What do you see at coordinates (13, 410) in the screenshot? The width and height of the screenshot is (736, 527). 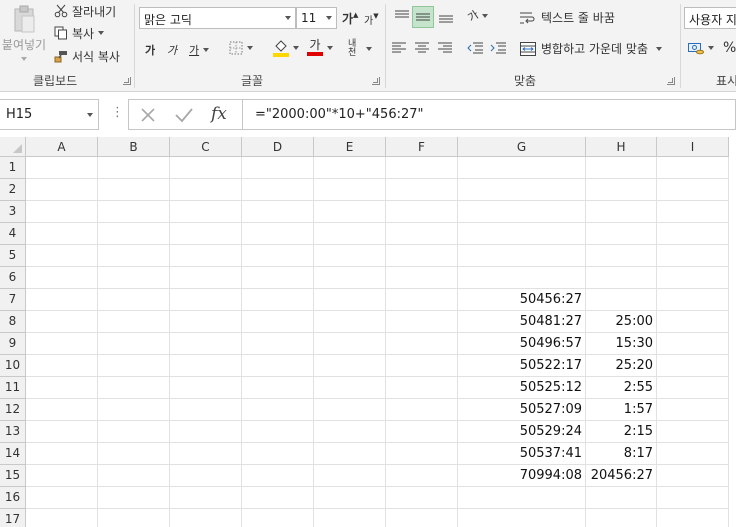 I see `row-header-12: 12` at bounding box center [13, 410].